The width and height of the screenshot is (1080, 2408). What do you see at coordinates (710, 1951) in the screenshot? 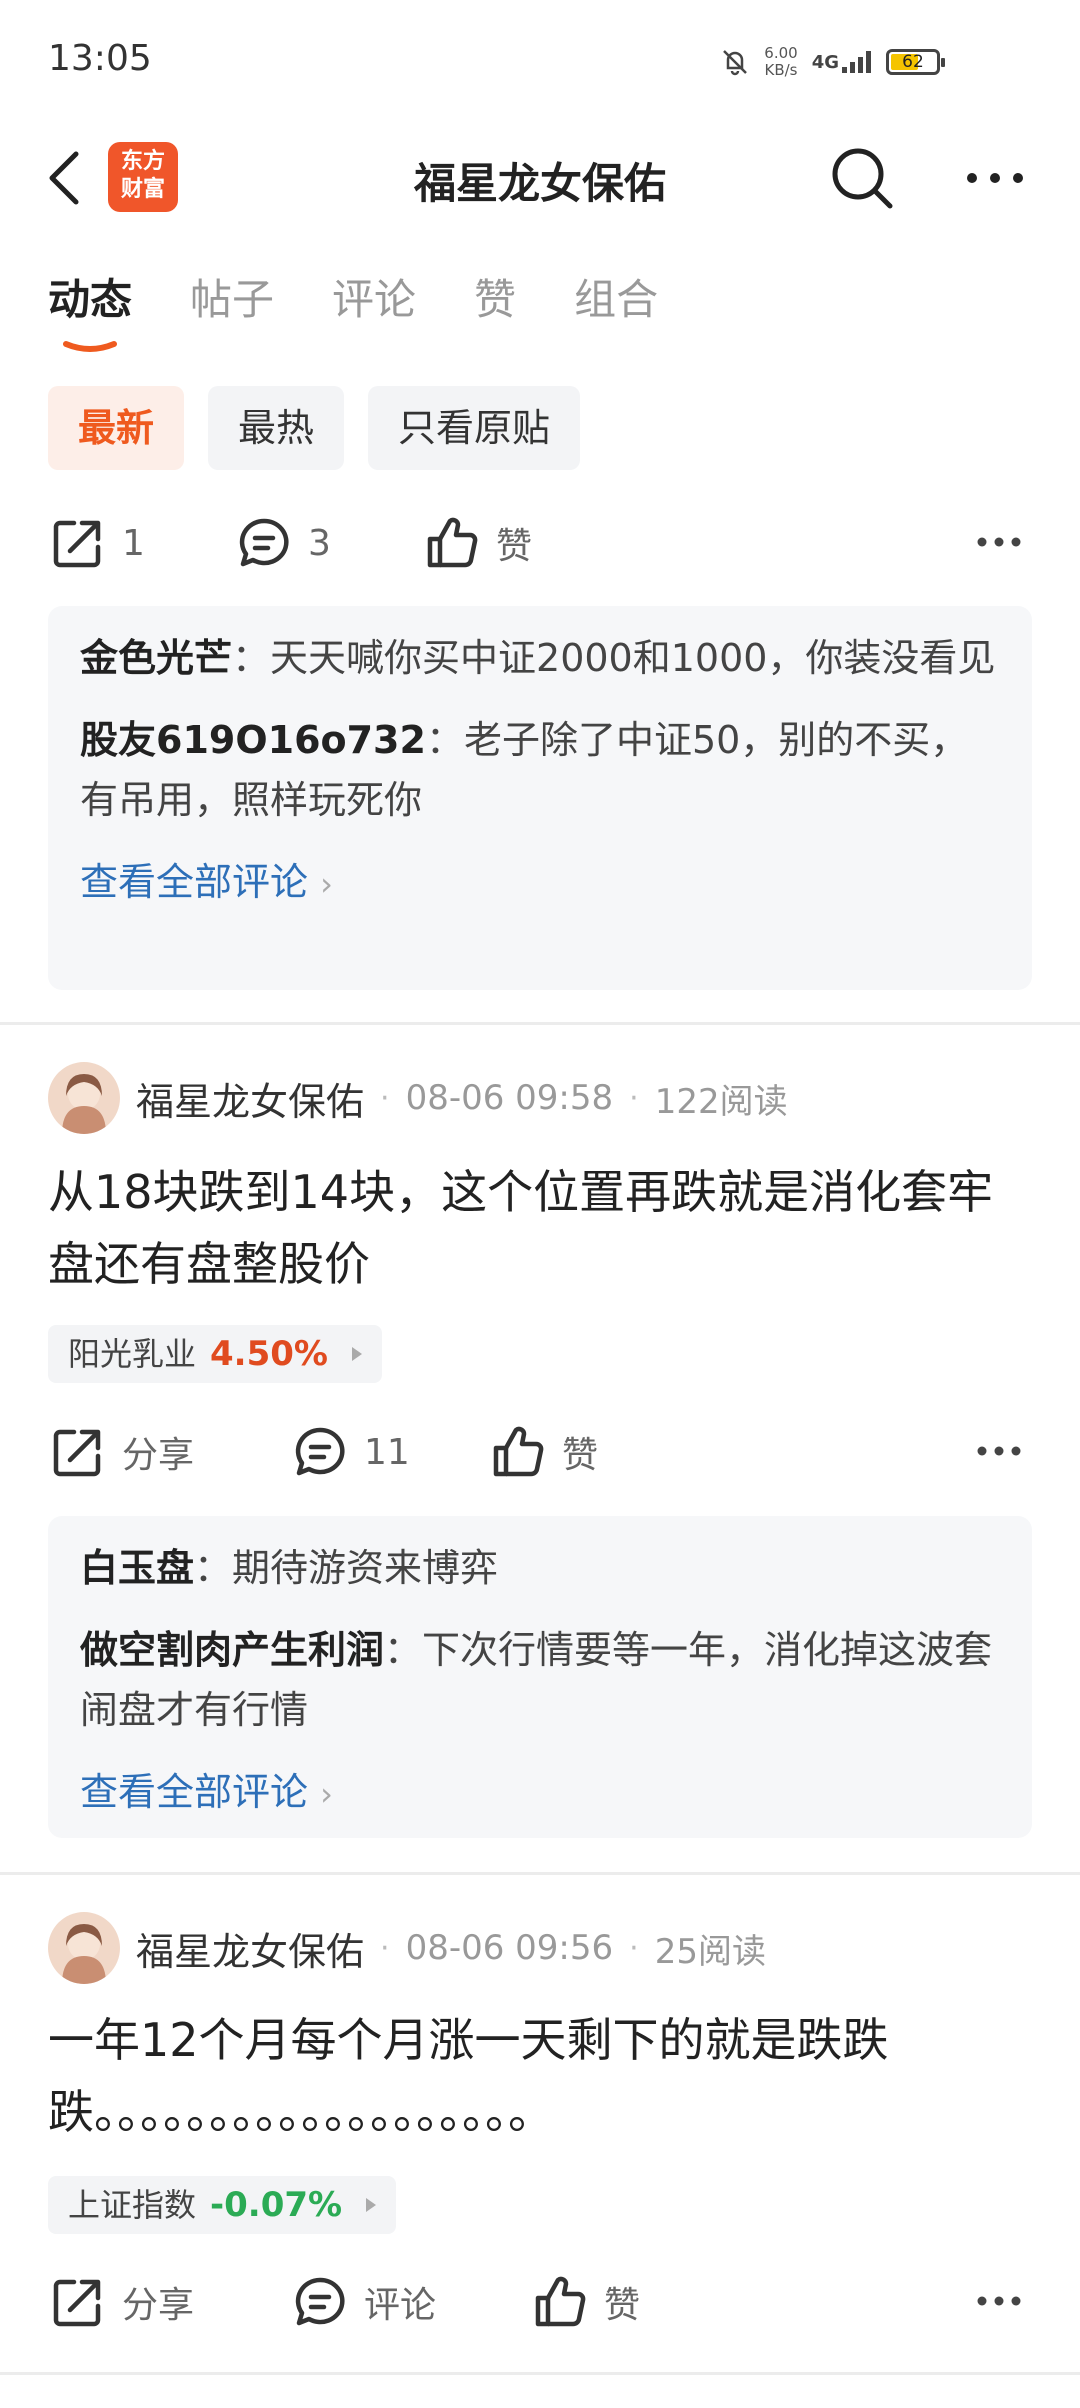
I see `read-count: 25阅读` at bounding box center [710, 1951].